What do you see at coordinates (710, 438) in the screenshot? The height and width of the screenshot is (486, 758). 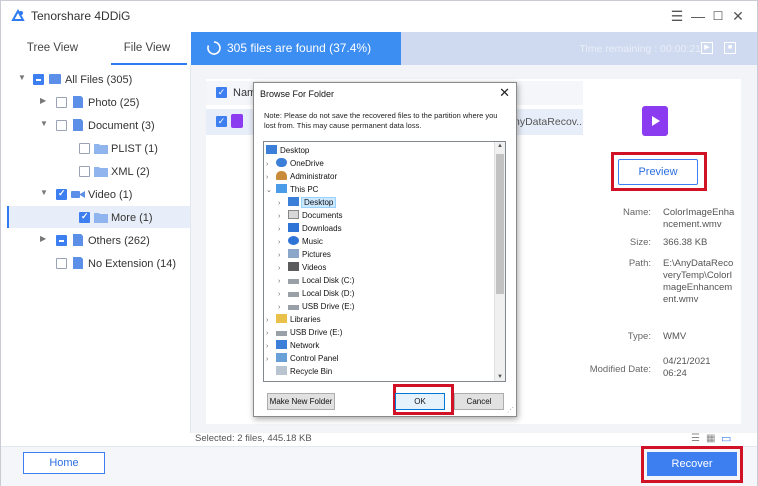 I see `grid-view-icon: ▦` at bounding box center [710, 438].